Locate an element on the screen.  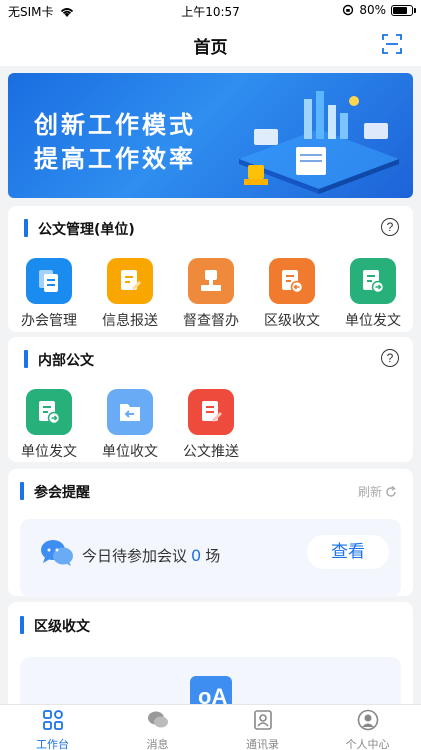
tab-bar: 工作台 消息 通讯录 个人中心 is located at coordinates (210, 727).